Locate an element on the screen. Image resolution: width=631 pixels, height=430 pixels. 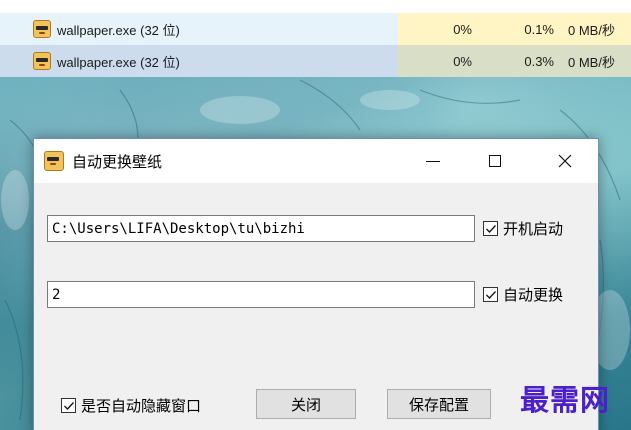
close-window-button is located at coordinates (565, 161).